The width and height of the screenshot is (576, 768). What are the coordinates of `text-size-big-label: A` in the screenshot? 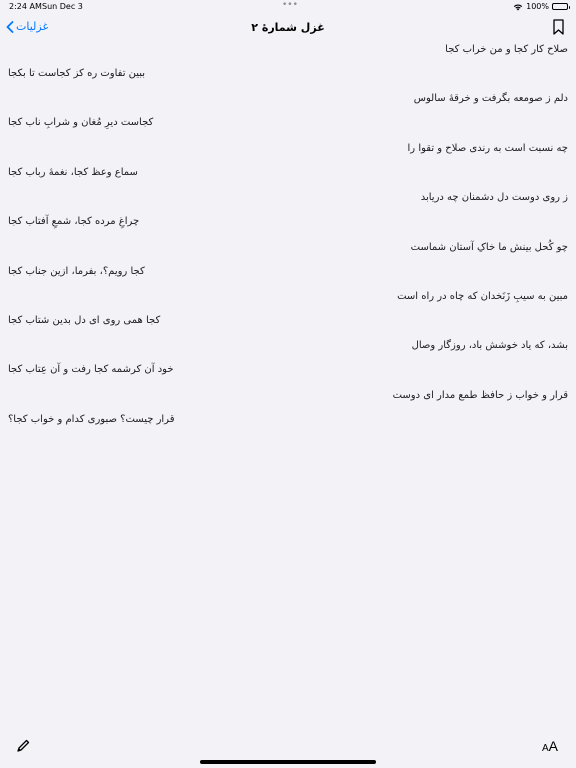 It's located at (553, 746).